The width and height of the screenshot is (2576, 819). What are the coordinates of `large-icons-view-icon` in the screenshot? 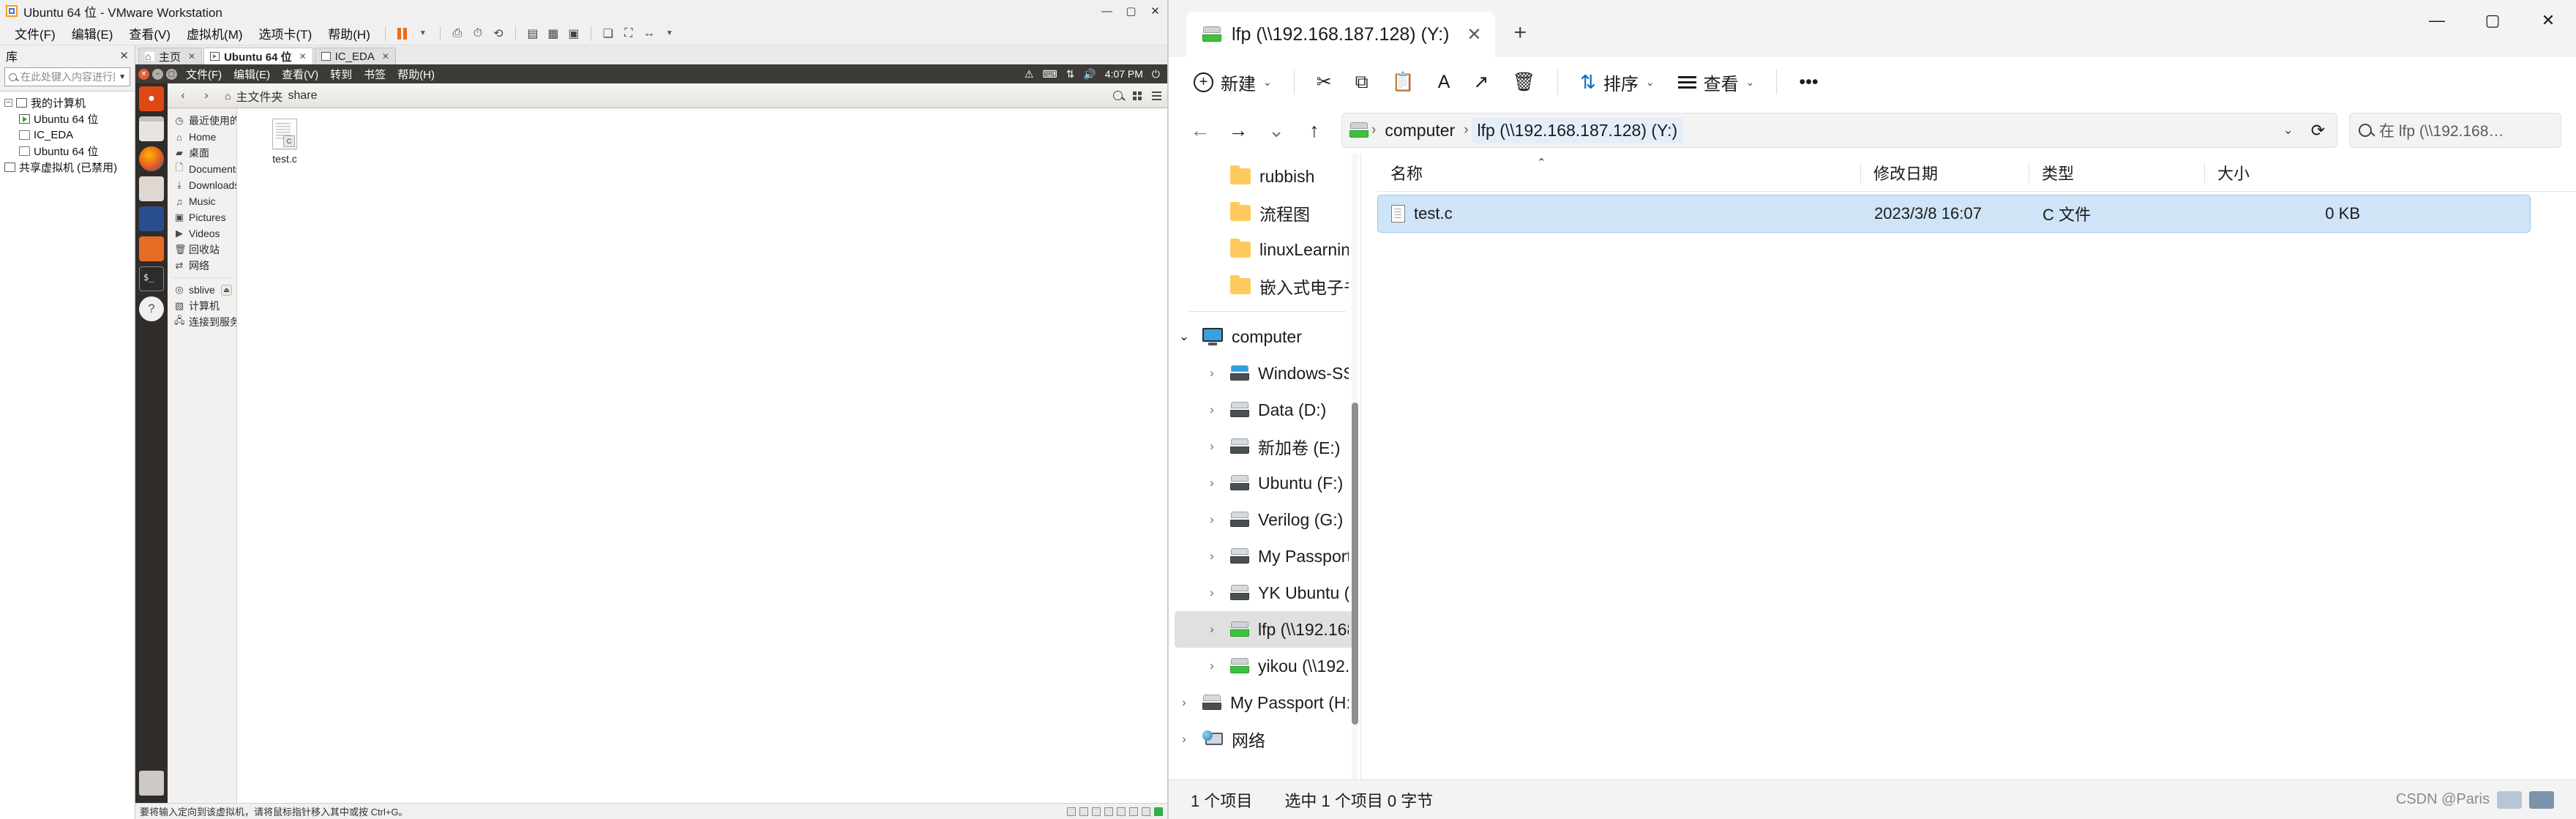 It's located at (2541, 800).